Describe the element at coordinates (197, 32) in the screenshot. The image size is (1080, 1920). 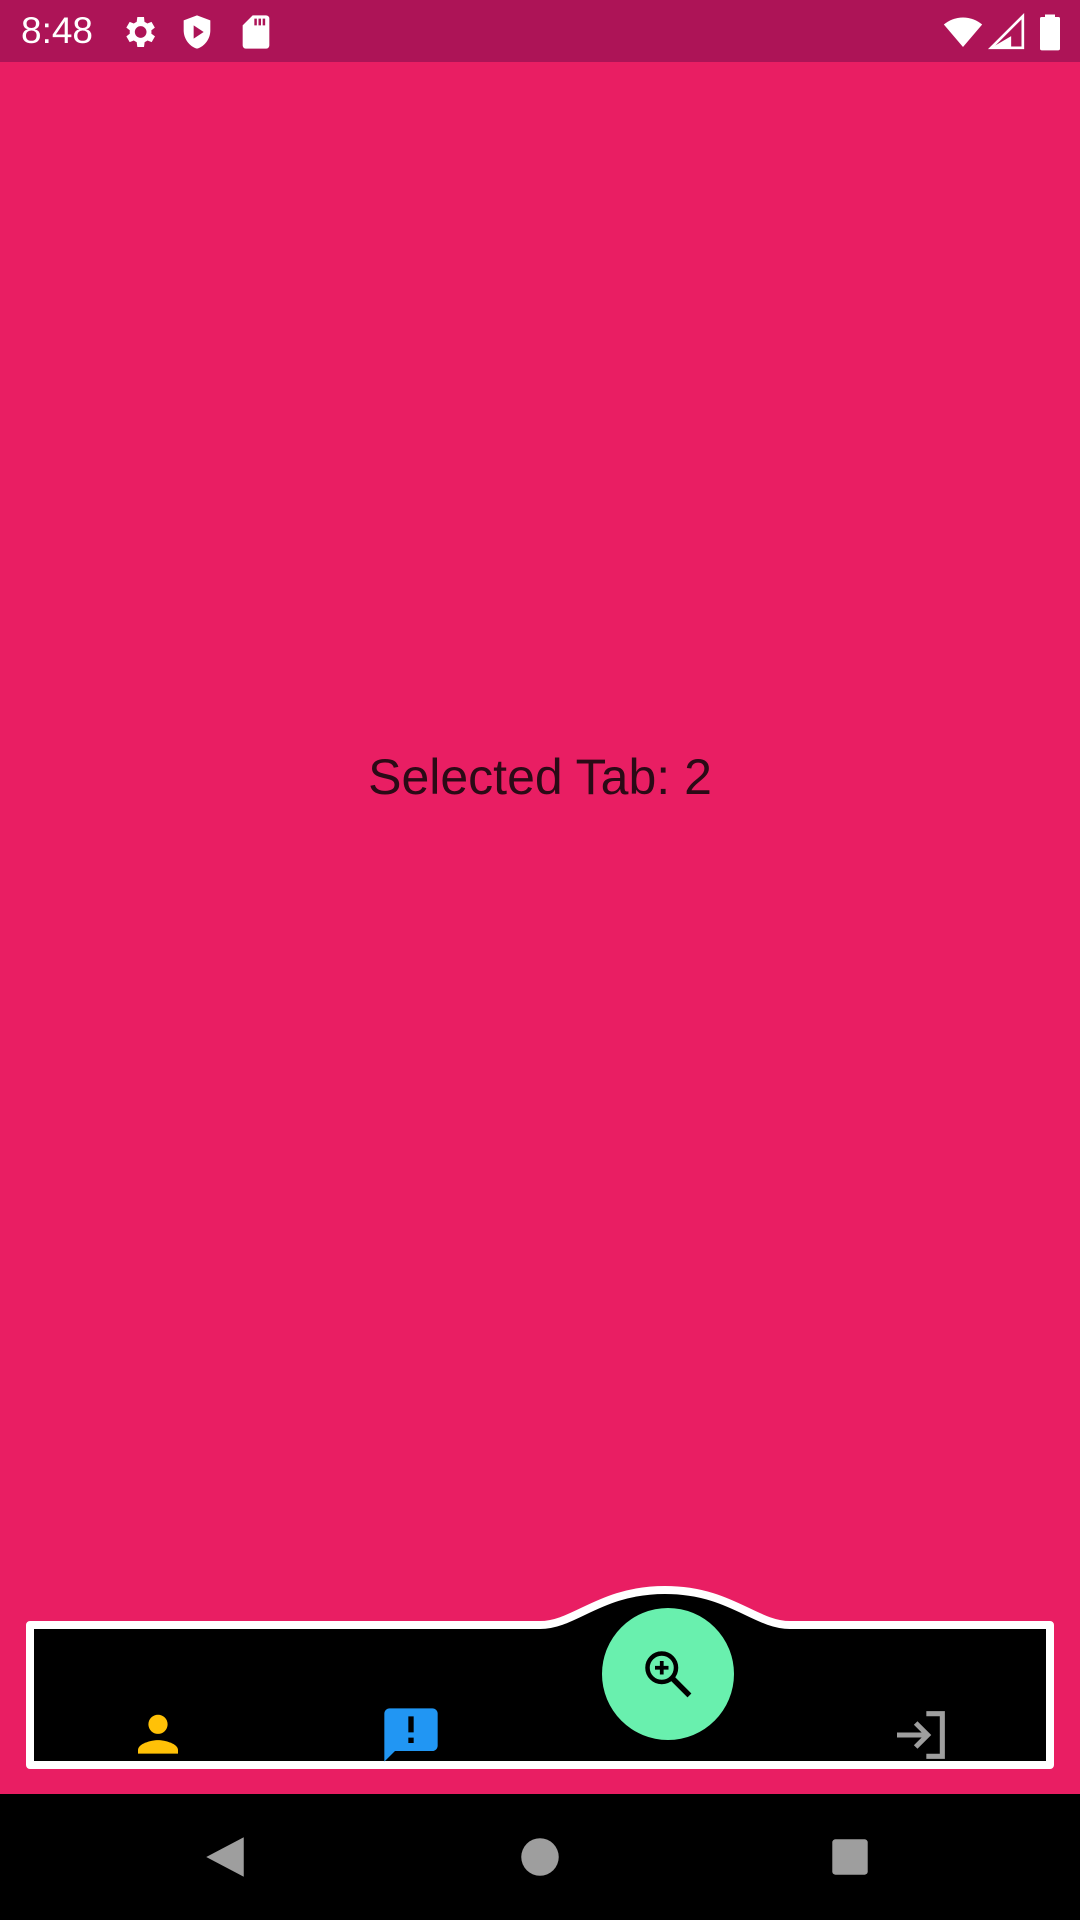
I see `shield-play-icon` at that location.